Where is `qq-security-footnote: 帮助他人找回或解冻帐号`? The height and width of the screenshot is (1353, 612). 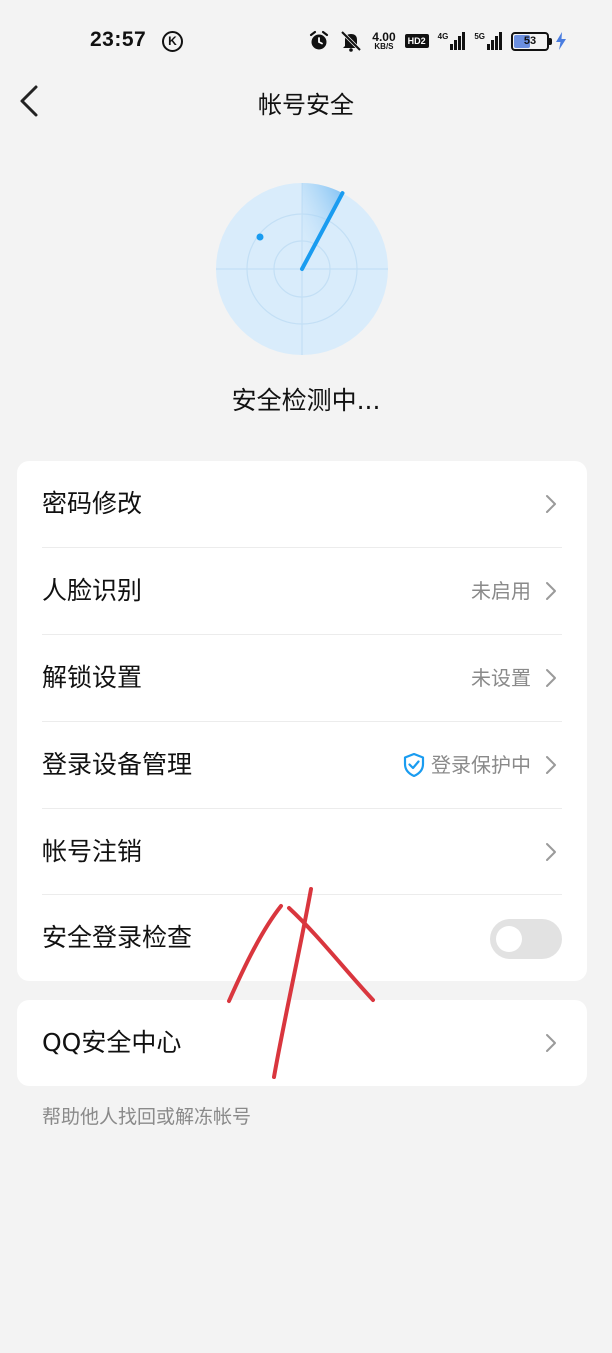
qq-security-footnote: 帮助他人找回或解冻帐号 is located at coordinates (147, 1117).